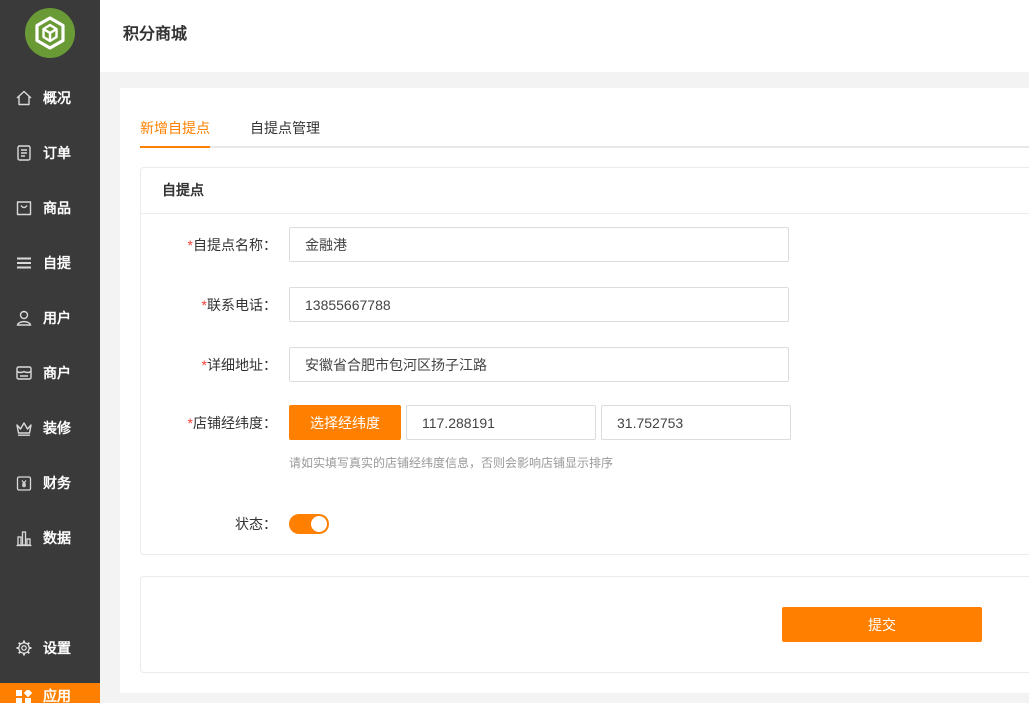 This screenshot has width=1029, height=703. What do you see at coordinates (256, 524) in the screenshot?
I see `status-label: 状态：` at bounding box center [256, 524].